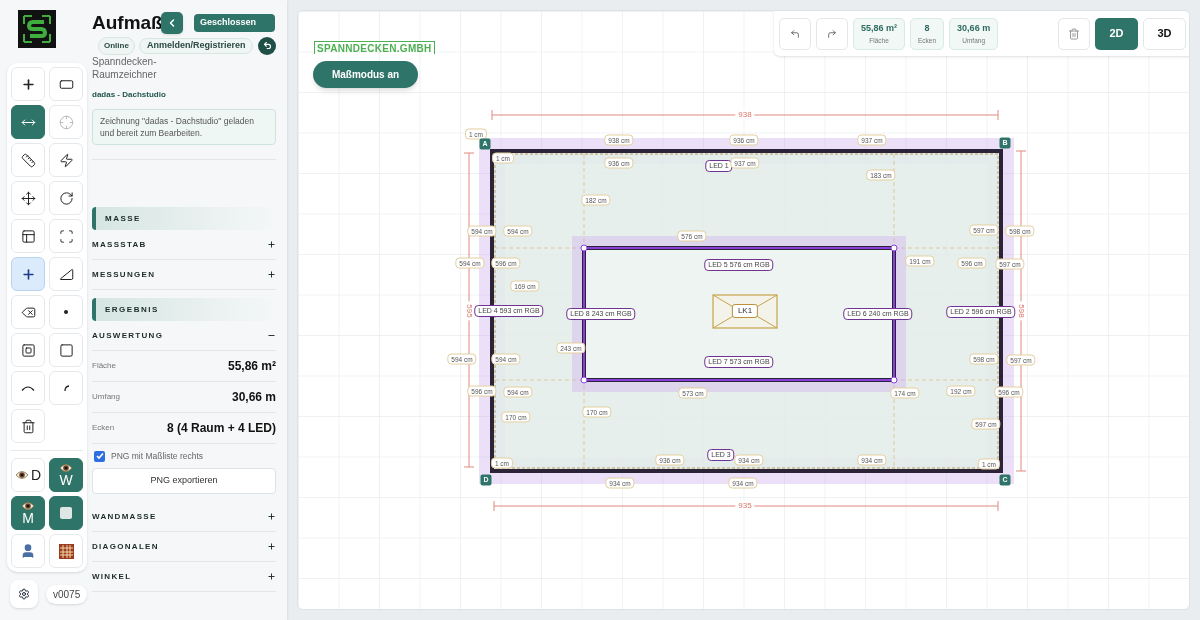  What do you see at coordinates (116, 45) in the screenshot?
I see `online-badge: Online` at bounding box center [116, 45].